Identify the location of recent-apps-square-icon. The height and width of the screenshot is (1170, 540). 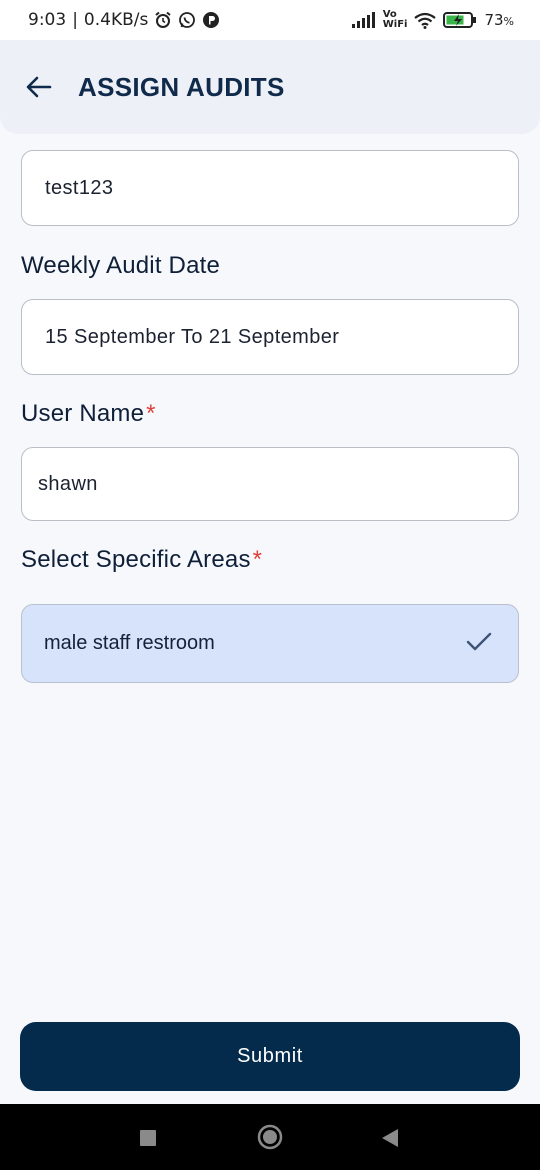
(148, 1138).